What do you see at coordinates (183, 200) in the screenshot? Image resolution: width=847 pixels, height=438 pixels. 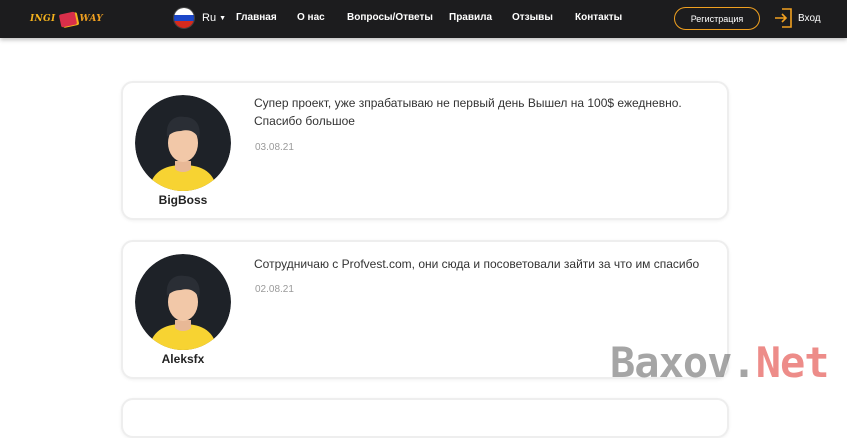 I see `reviewer-name: BigBoss` at bounding box center [183, 200].